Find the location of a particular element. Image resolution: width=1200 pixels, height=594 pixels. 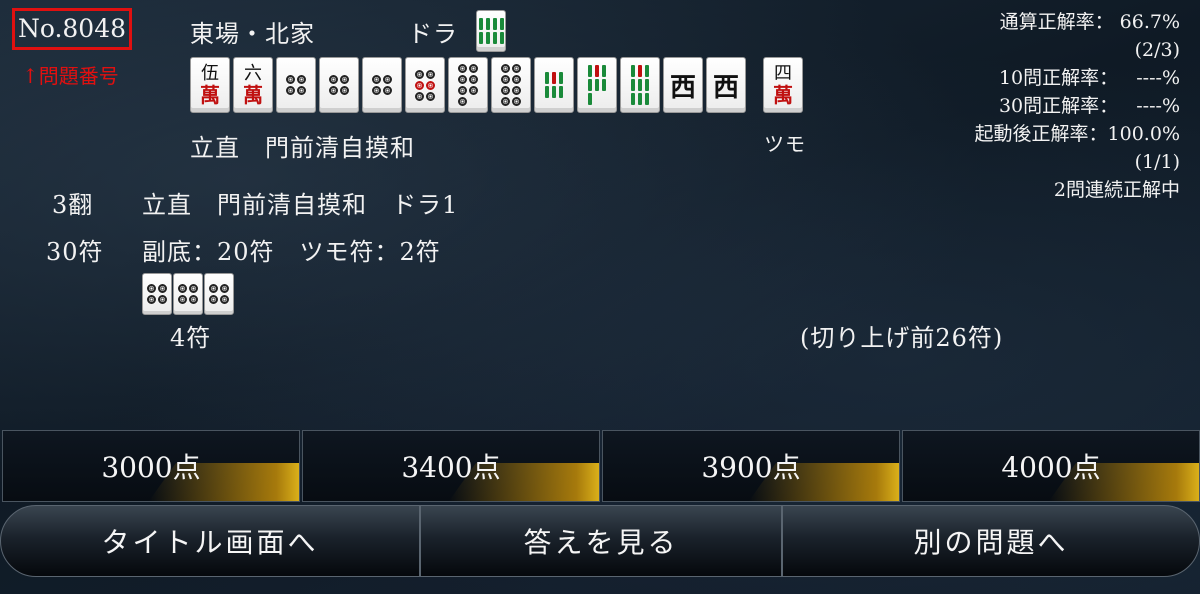

answer-button-1: 3000点 is located at coordinates (151, 466).